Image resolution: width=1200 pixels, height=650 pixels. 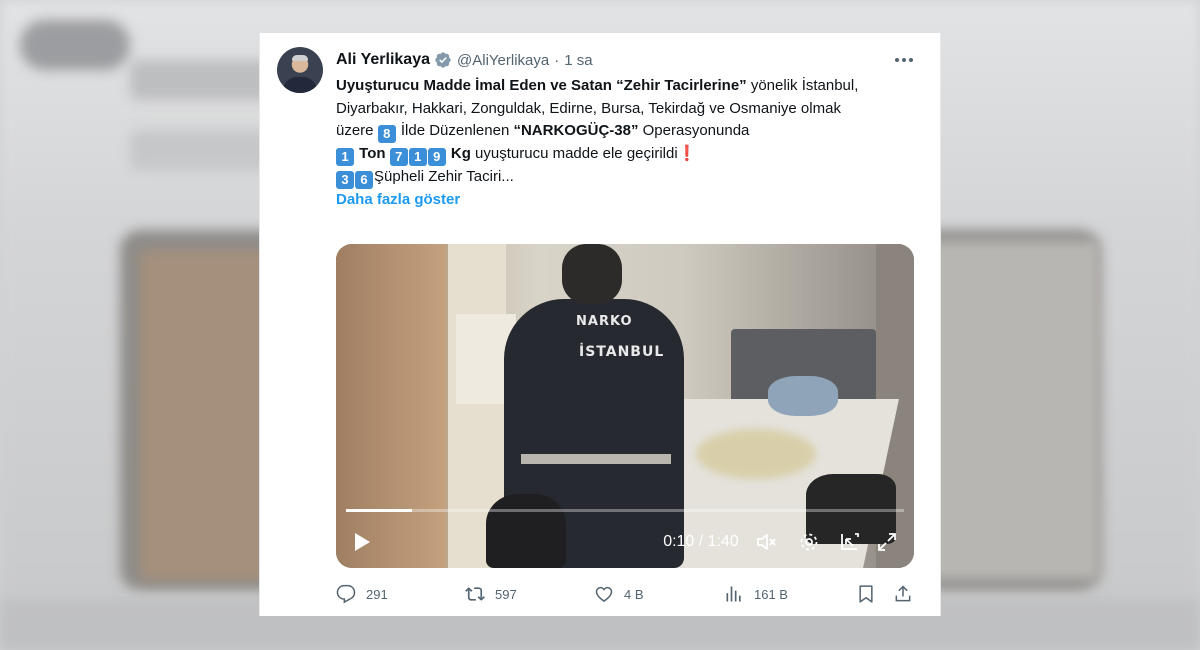 I want to click on pip-icon, so click(x=849, y=542).